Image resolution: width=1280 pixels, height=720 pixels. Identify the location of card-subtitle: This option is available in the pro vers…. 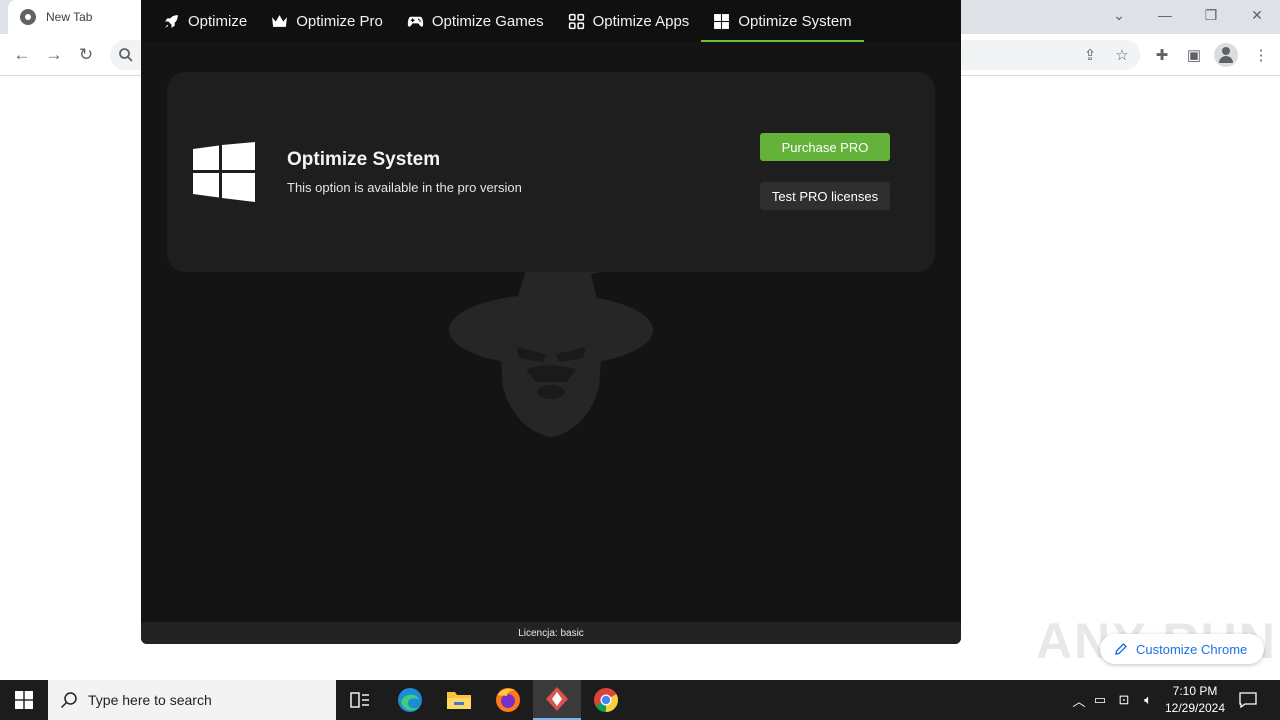
(404, 187).